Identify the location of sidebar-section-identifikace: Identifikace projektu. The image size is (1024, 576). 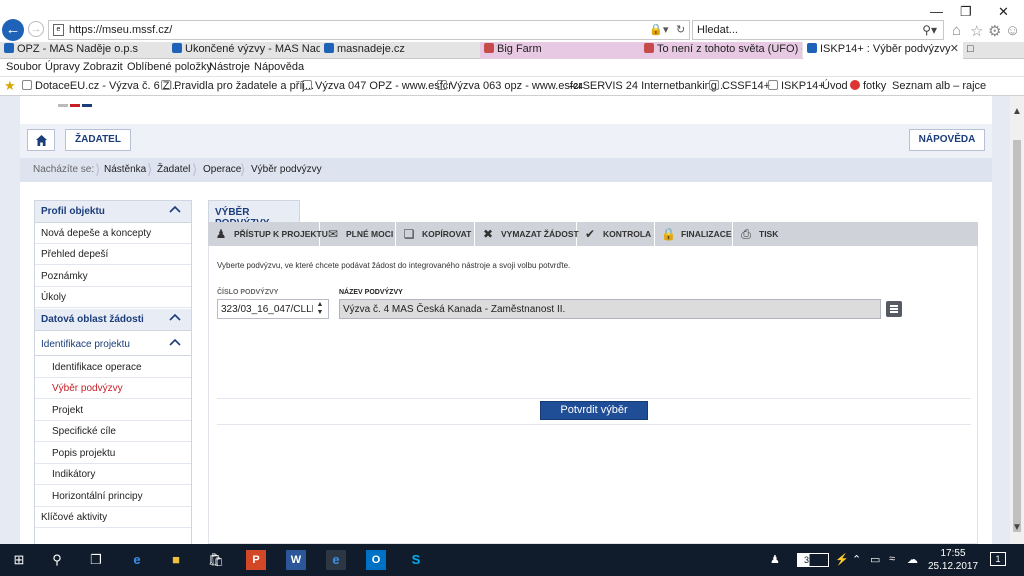
(113, 345).